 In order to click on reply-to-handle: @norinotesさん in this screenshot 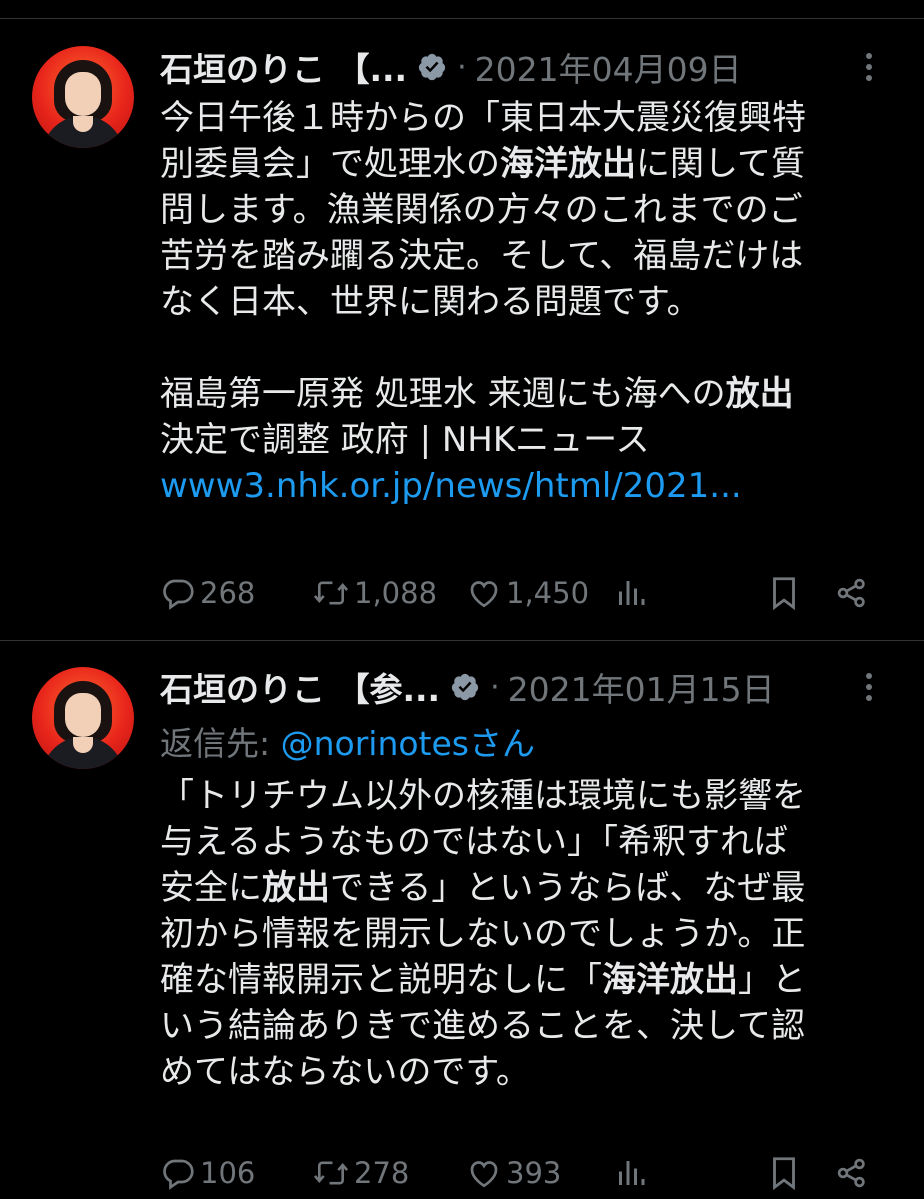, I will do `click(408, 743)`.